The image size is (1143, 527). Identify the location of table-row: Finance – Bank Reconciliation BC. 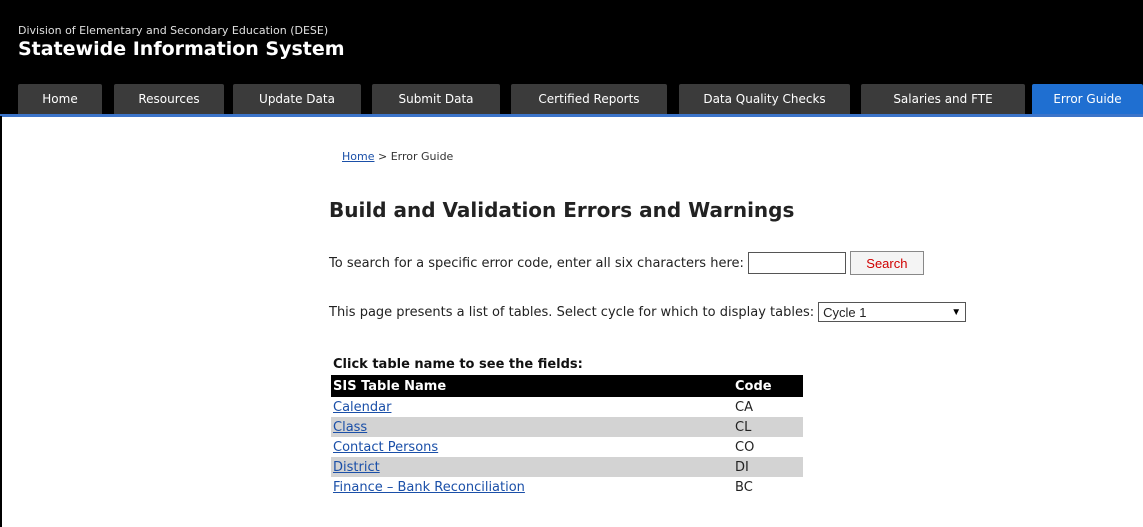
(567, 487).